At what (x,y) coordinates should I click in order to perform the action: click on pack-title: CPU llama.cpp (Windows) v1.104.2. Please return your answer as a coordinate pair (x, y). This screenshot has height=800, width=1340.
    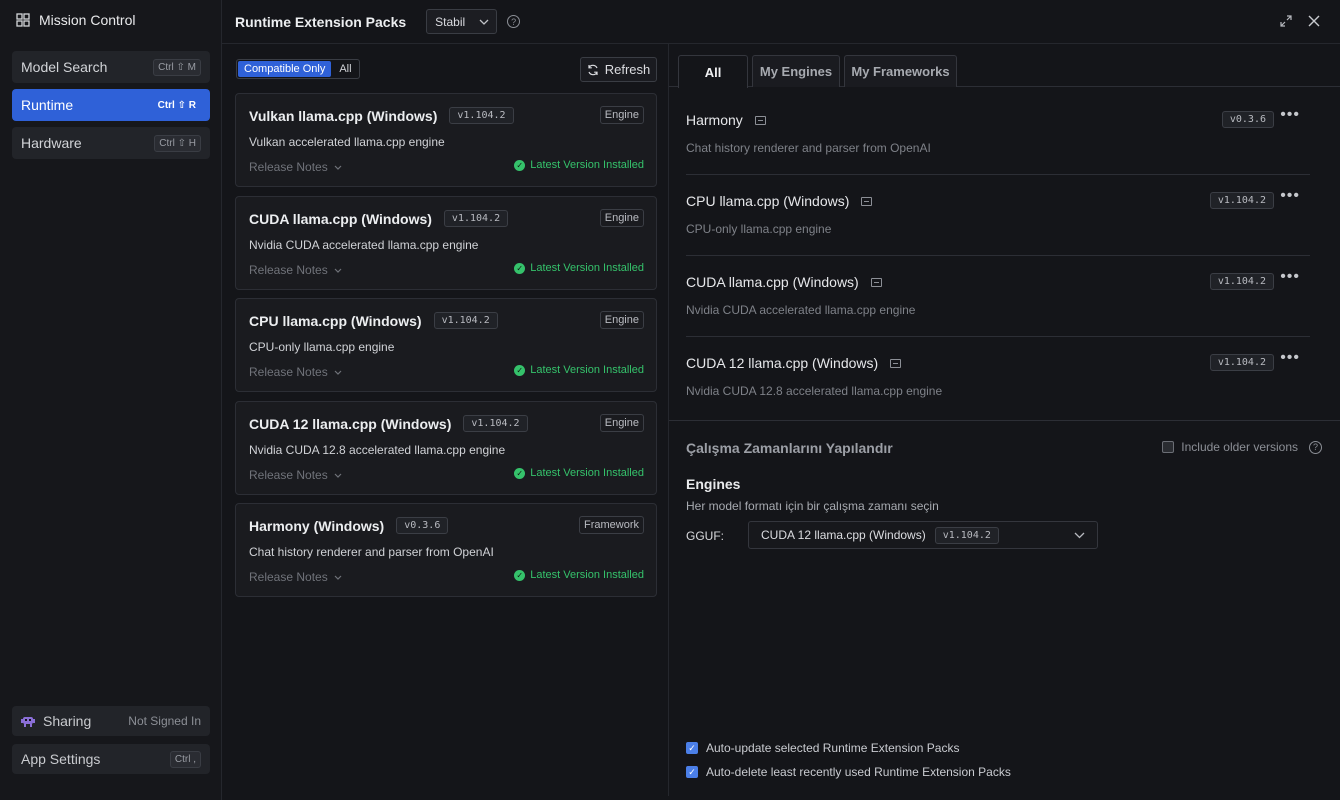
    Looking at the image, I should click on (373, 320).